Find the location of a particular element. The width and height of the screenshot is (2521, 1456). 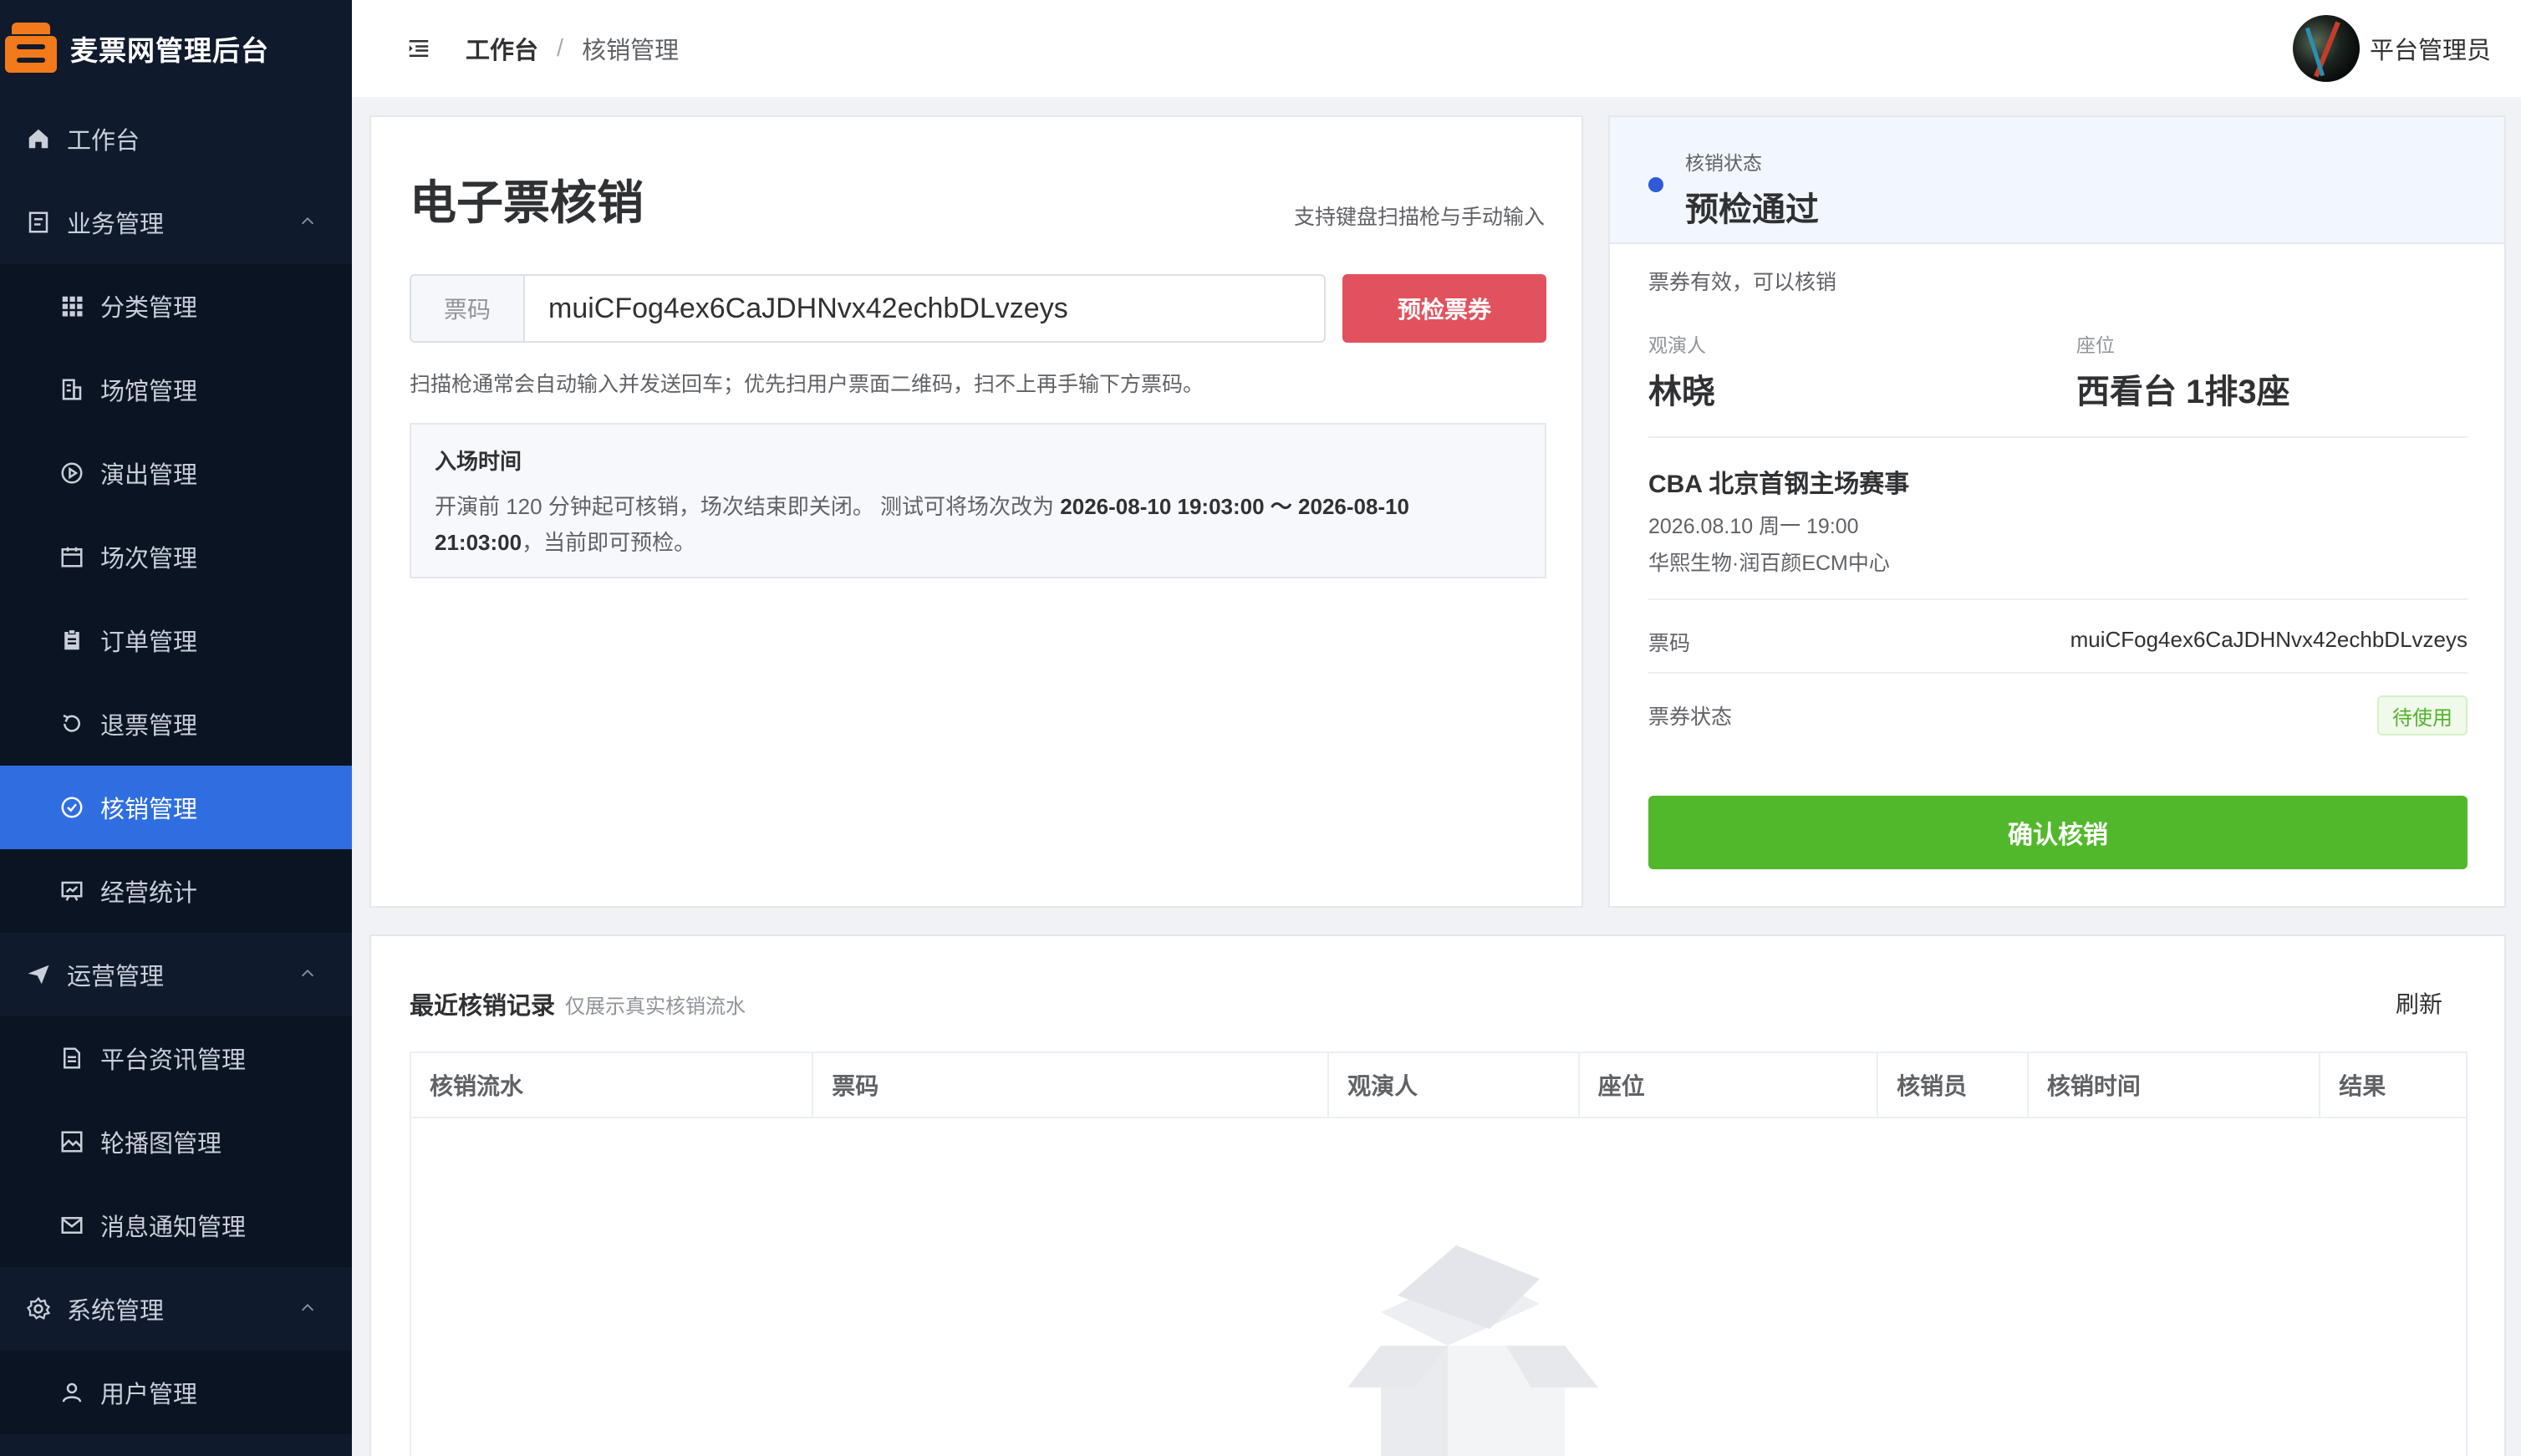

sidebar-item-label: 工作台 is located at coordinates (103, 141).